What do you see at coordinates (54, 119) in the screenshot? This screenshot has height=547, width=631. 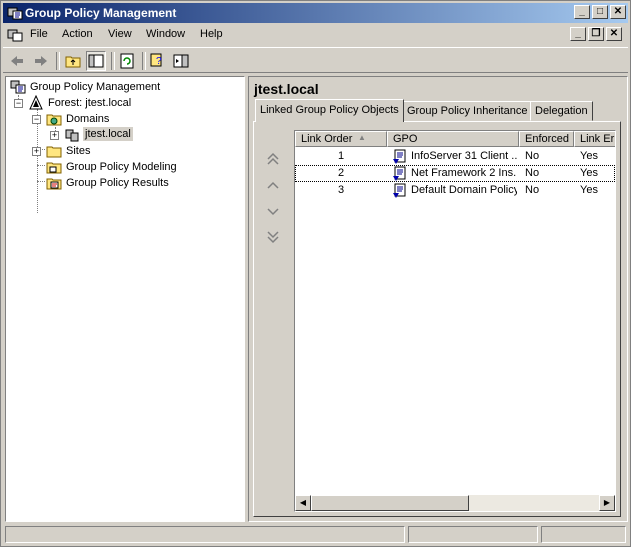 I see `domains-folder-icon` at bounding box center [54, 119].